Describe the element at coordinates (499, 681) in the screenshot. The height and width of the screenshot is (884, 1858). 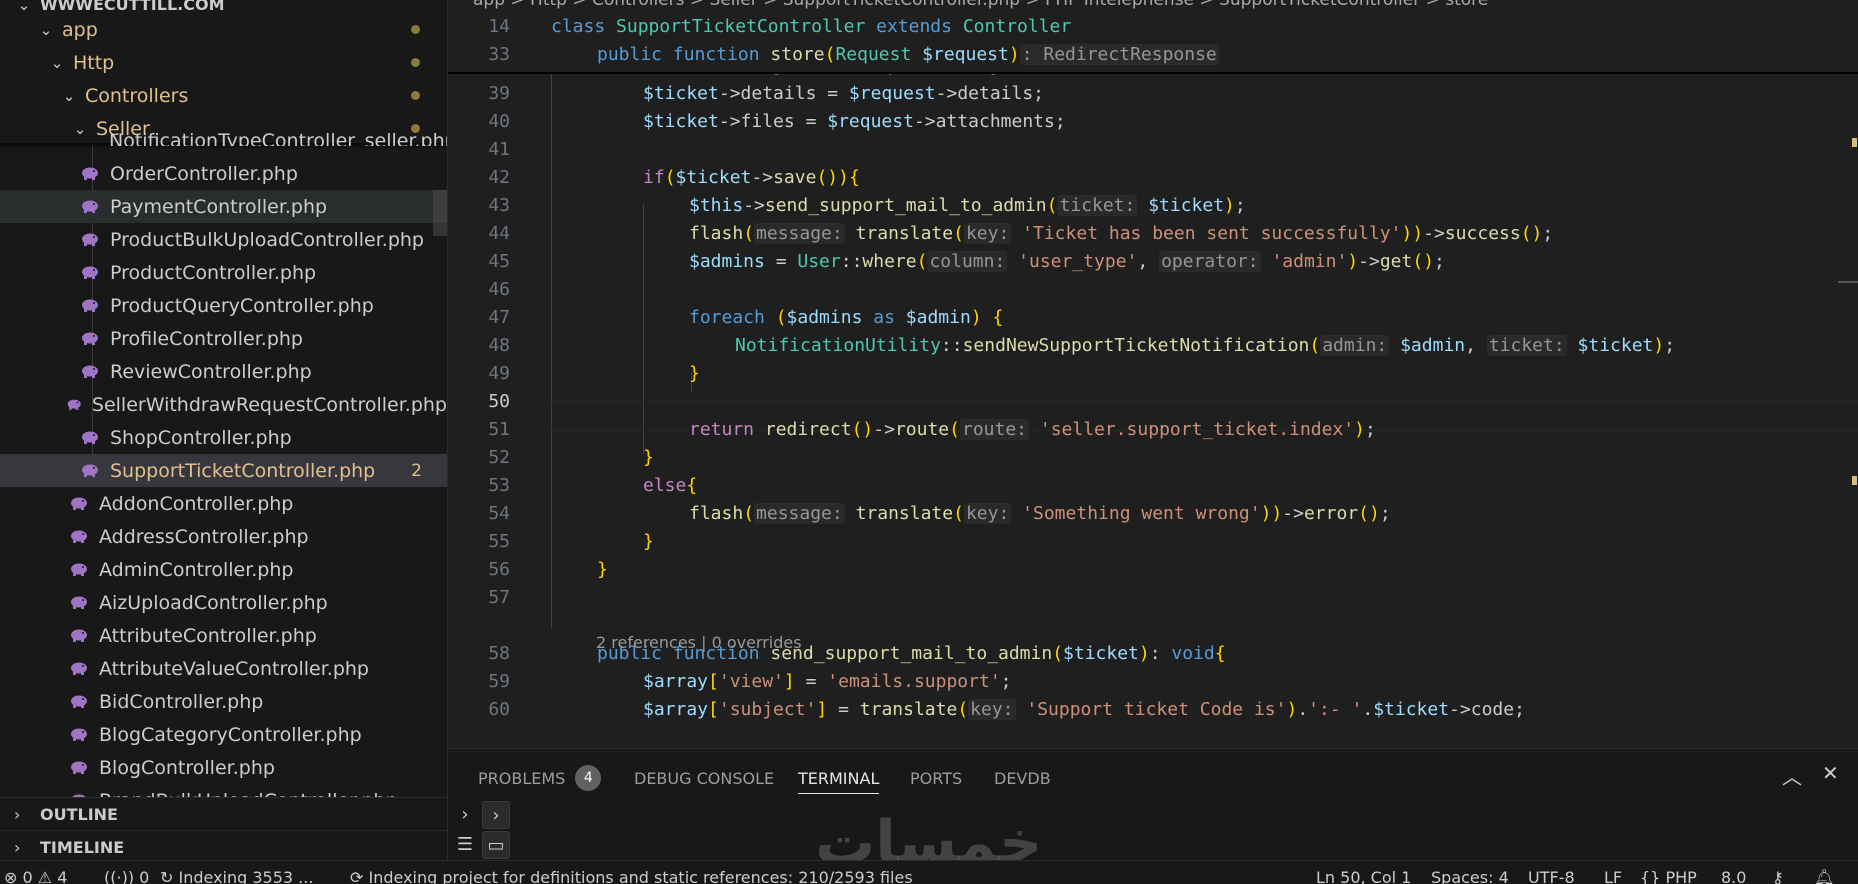
I see `line-number: 59` at that location.